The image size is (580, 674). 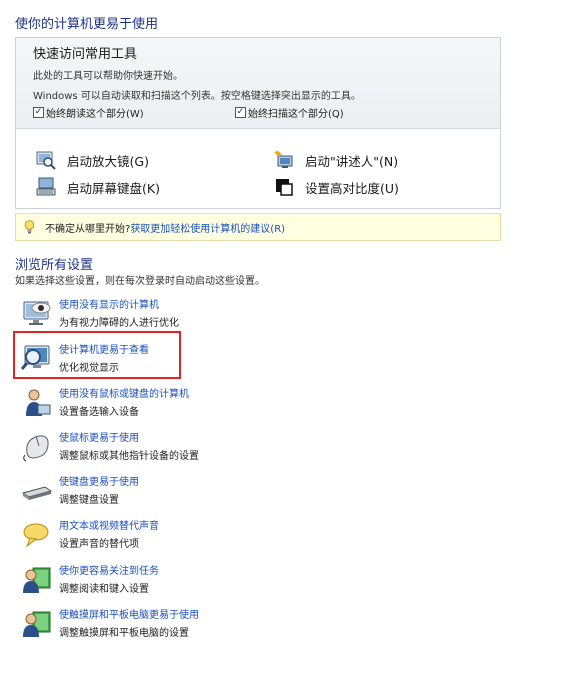 I want to click on focus-tasks-link: 使你更容易关注到任务, so click(x=109, y=569).